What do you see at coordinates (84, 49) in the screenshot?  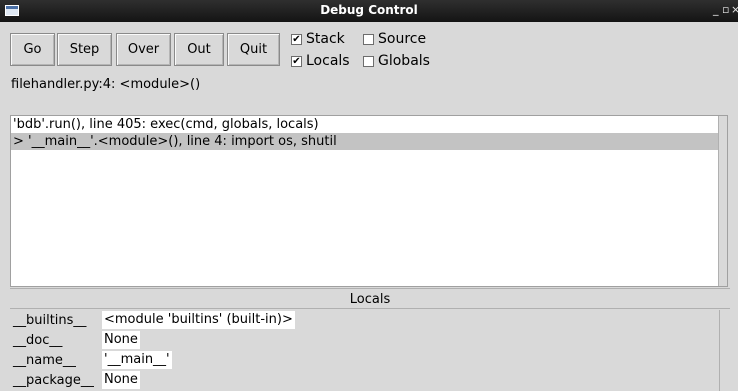 I see `step-button: Step` at bounding box center [84, 49].